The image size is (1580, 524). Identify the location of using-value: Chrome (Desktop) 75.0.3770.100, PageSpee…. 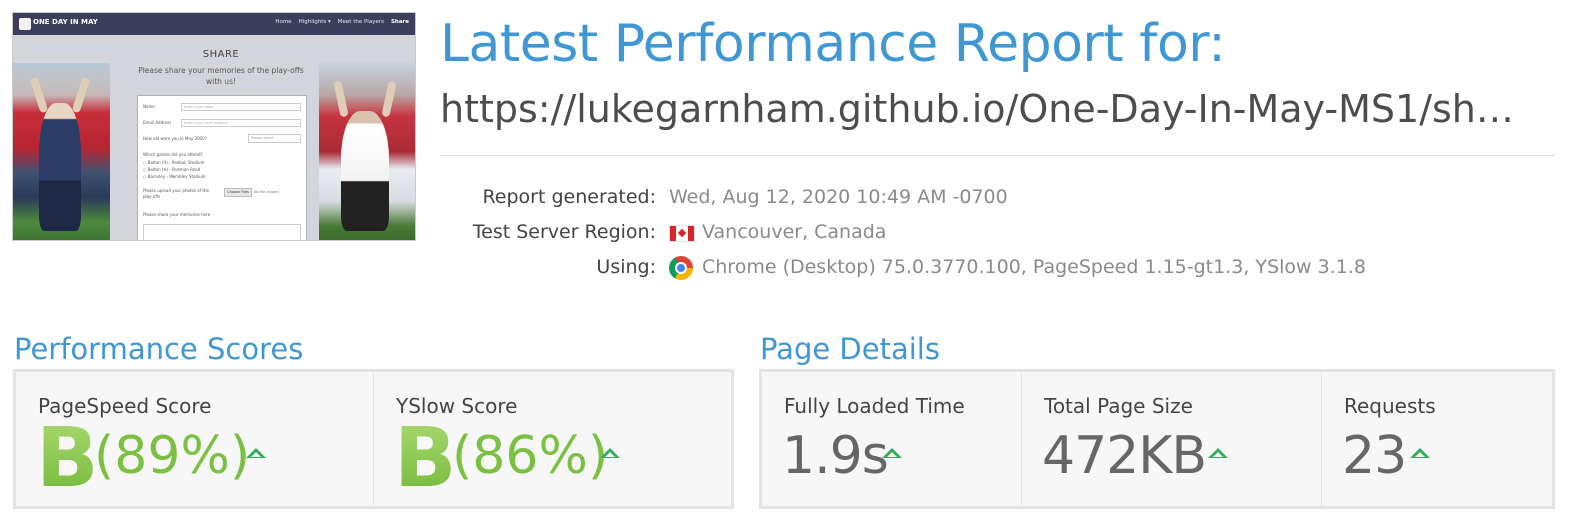
(1034, 267).